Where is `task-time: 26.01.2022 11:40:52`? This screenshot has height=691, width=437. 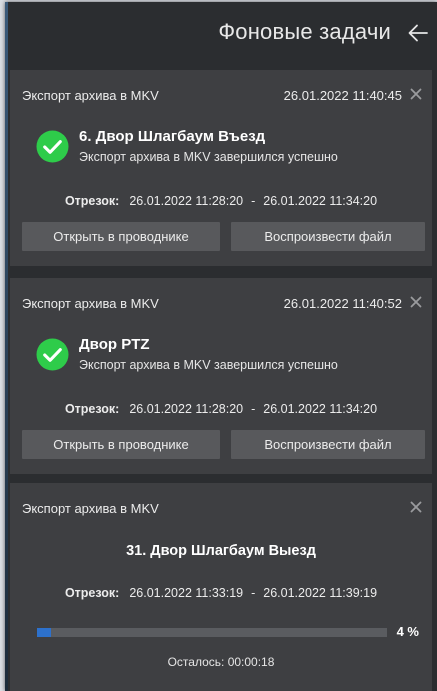
task-time: 26.01.2022 11:40:52 is located at coordinates (342, 303).